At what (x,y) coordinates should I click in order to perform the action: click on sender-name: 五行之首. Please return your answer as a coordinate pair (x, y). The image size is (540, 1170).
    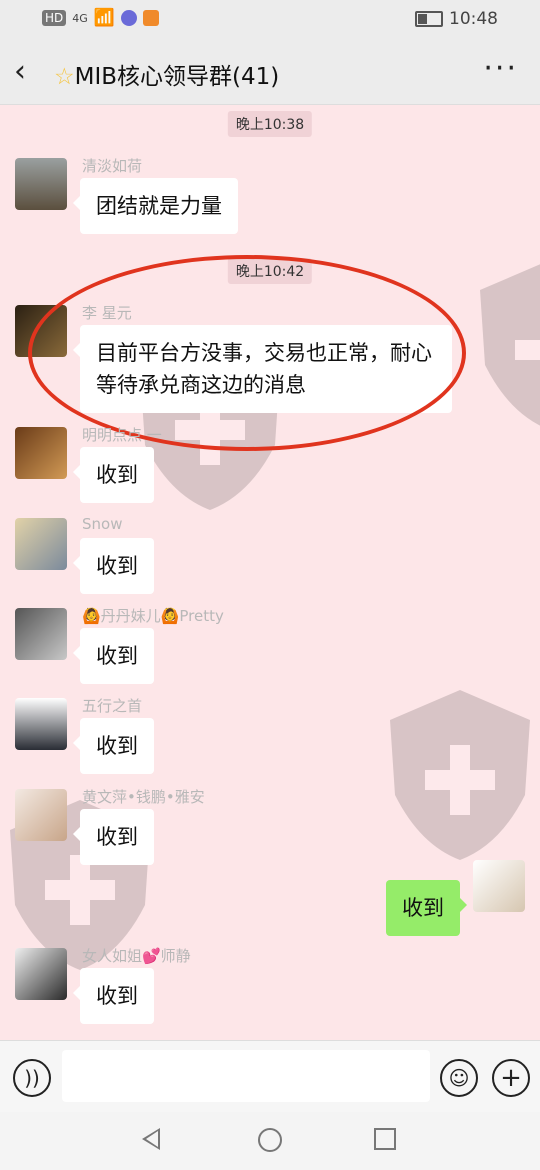
    Looking at the image, I should click on (112, 706).